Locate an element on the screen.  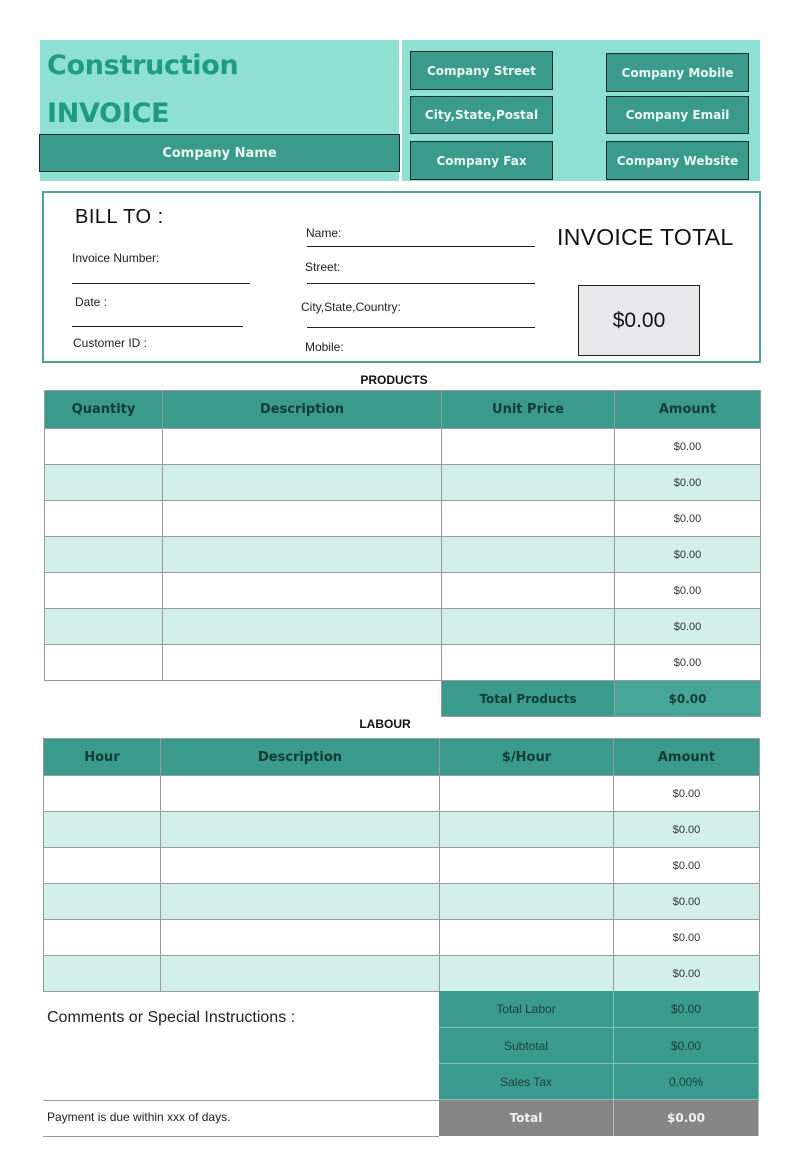
bill-to-title: BILL TO : is located at coordinates (119, 217).